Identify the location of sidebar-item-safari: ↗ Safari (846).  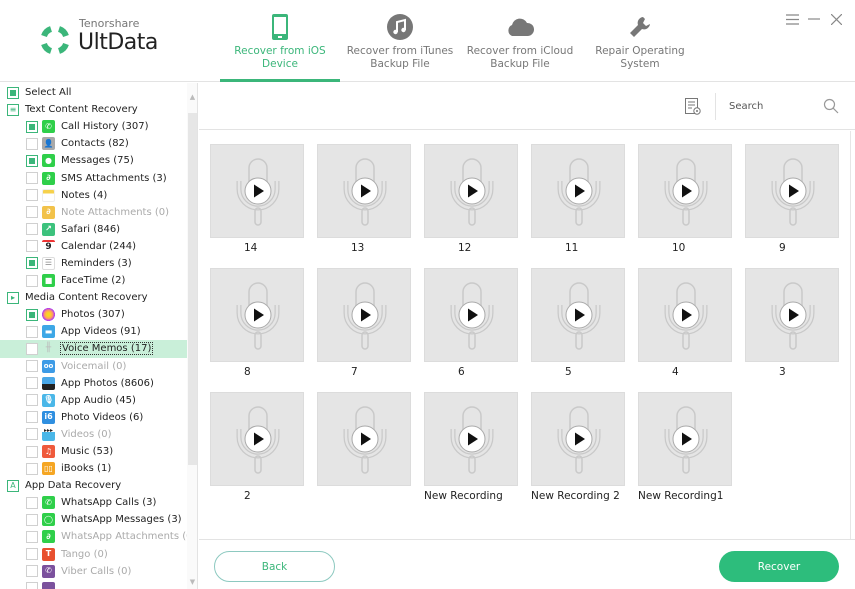
(93, 229).